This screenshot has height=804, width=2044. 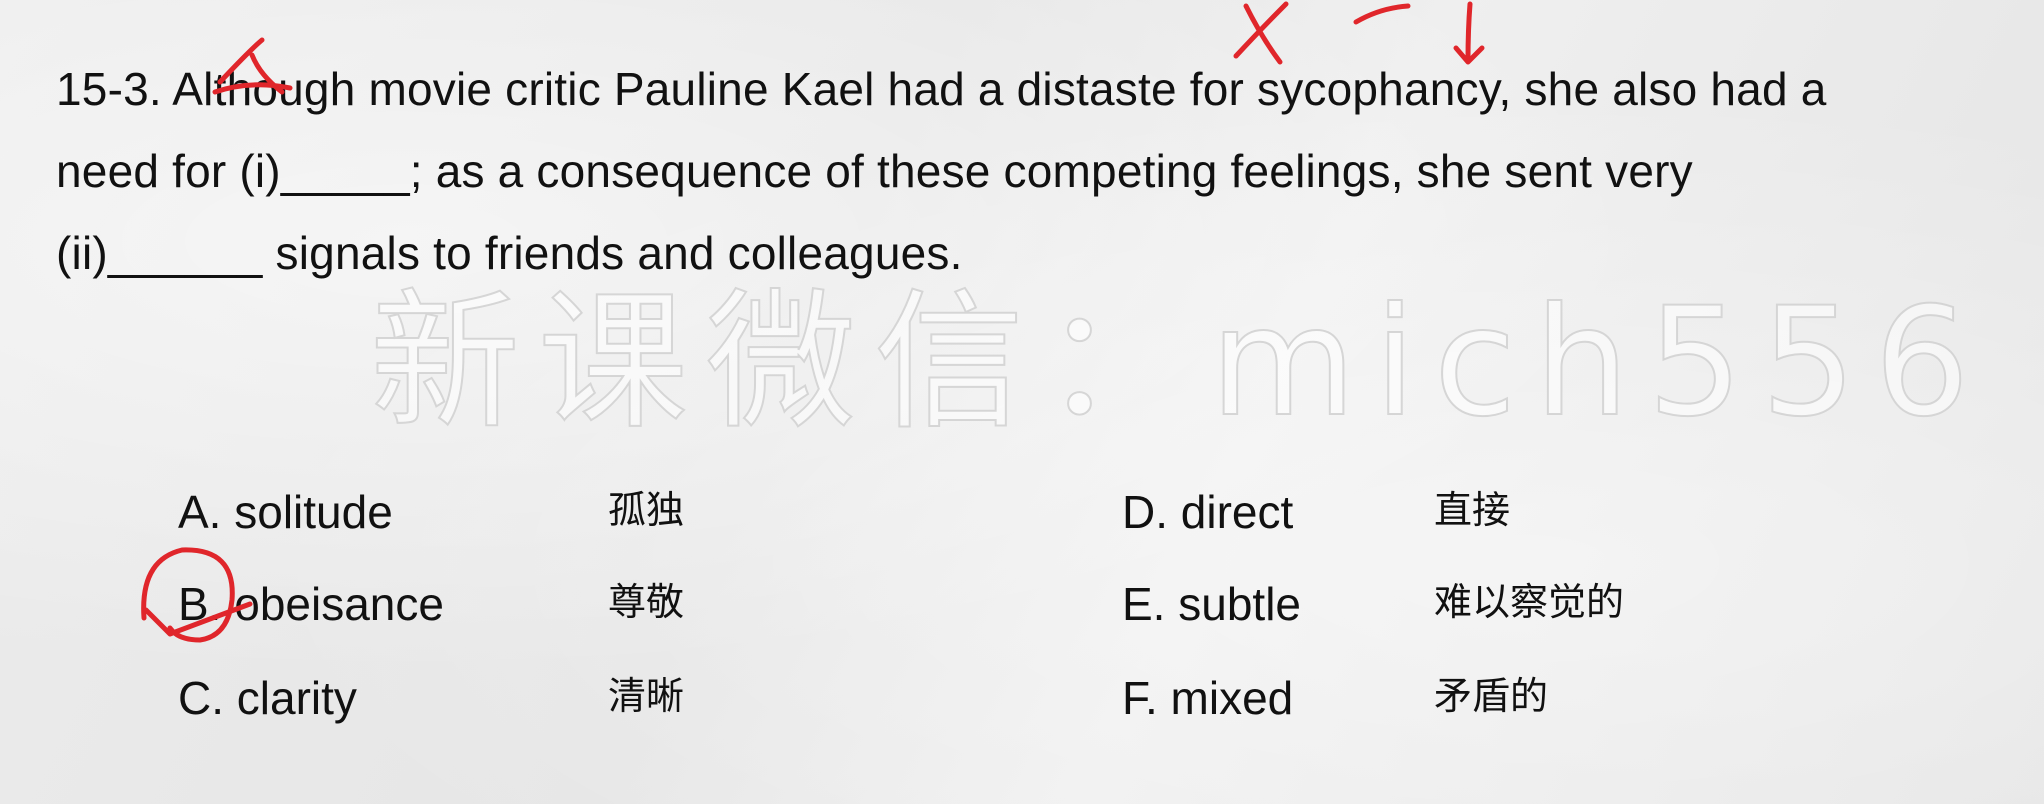 I want to click on option-f-gloss: 矛盾的, so click(x=1491, y=696).